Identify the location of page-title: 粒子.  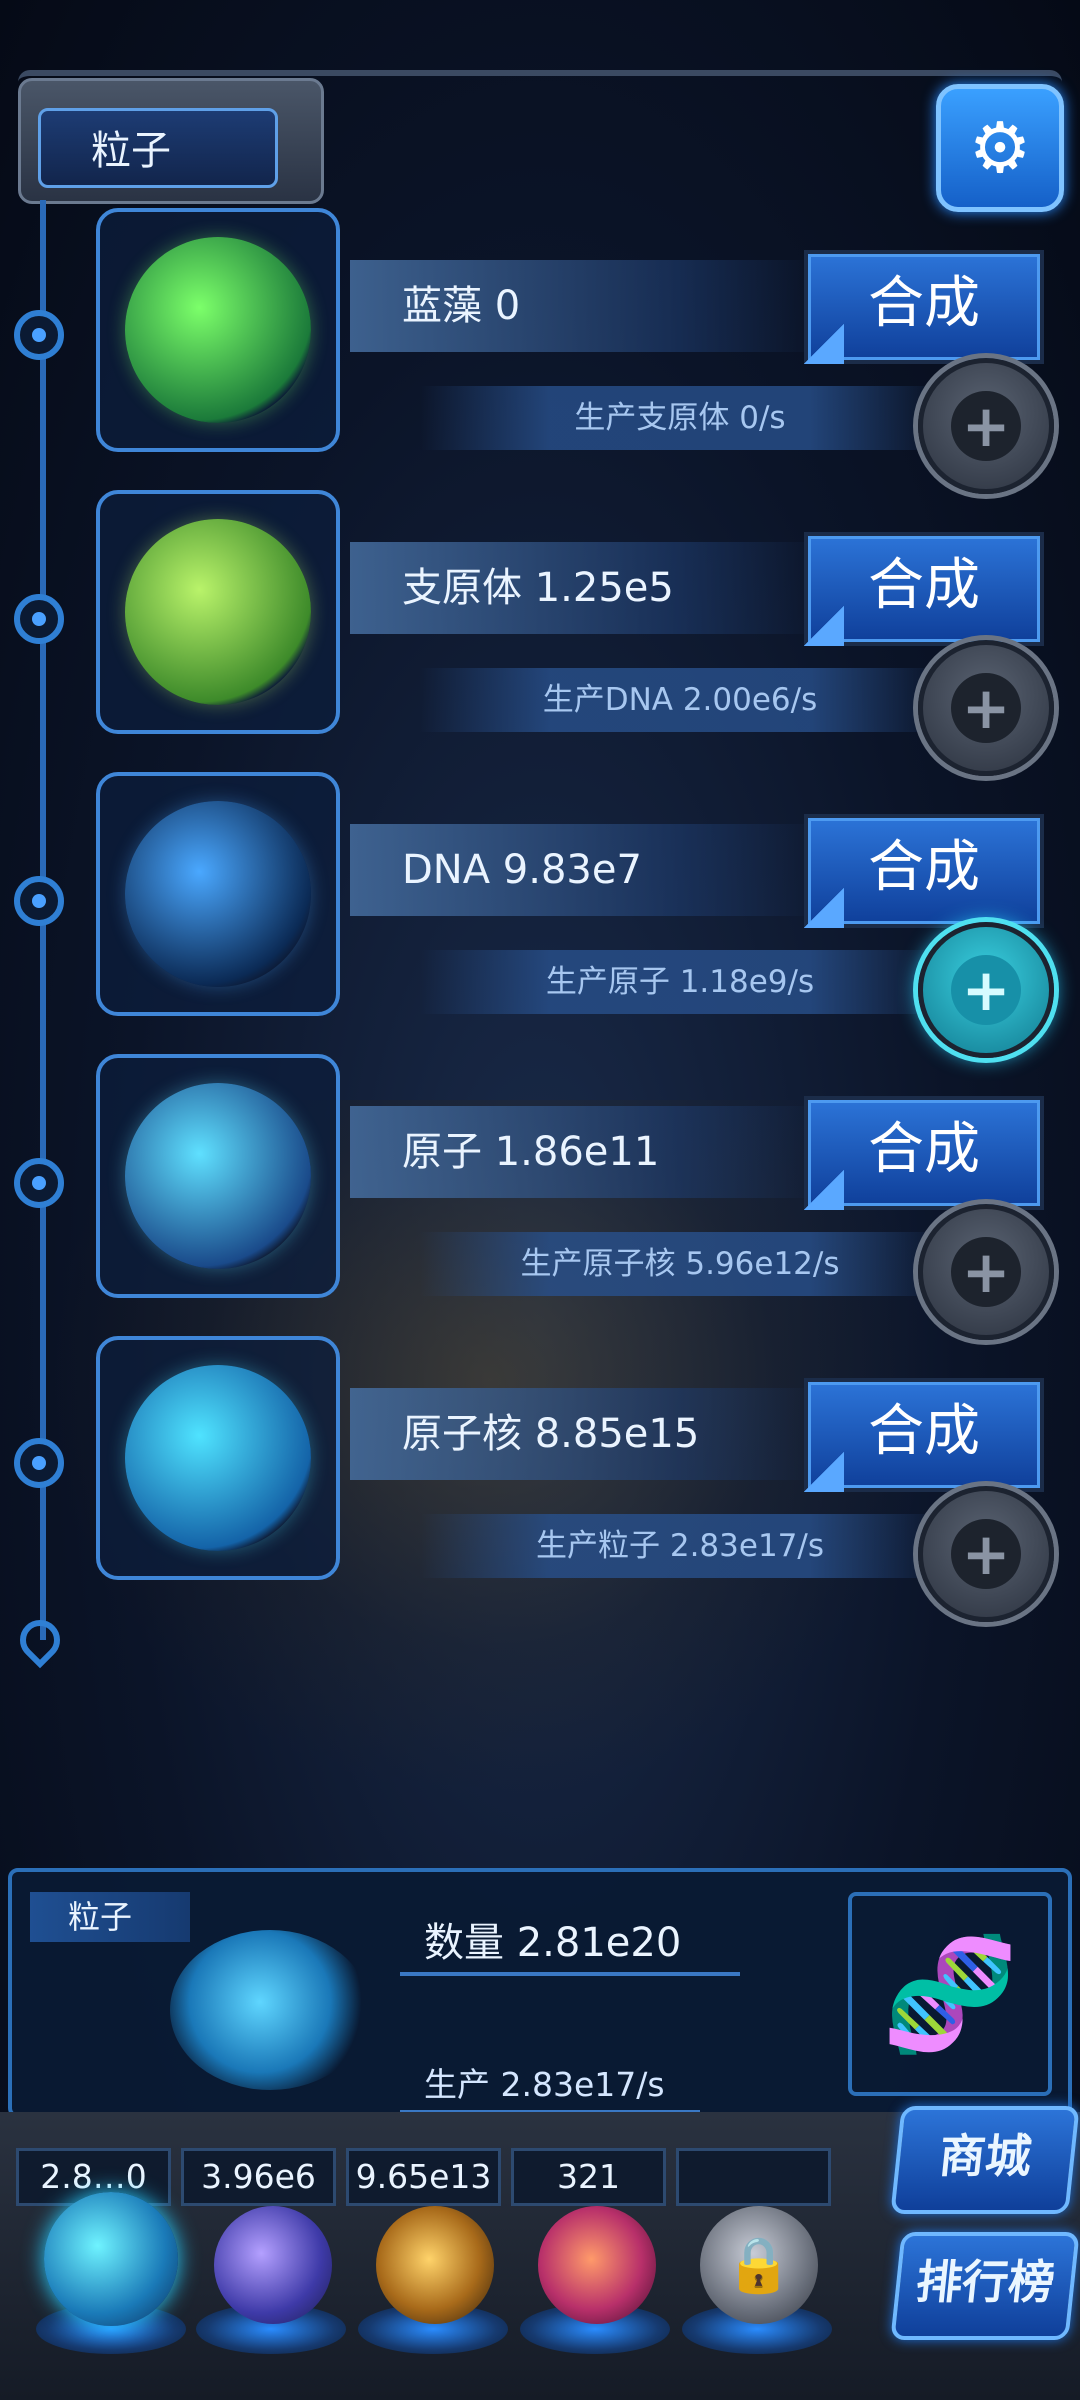
(158, 148).